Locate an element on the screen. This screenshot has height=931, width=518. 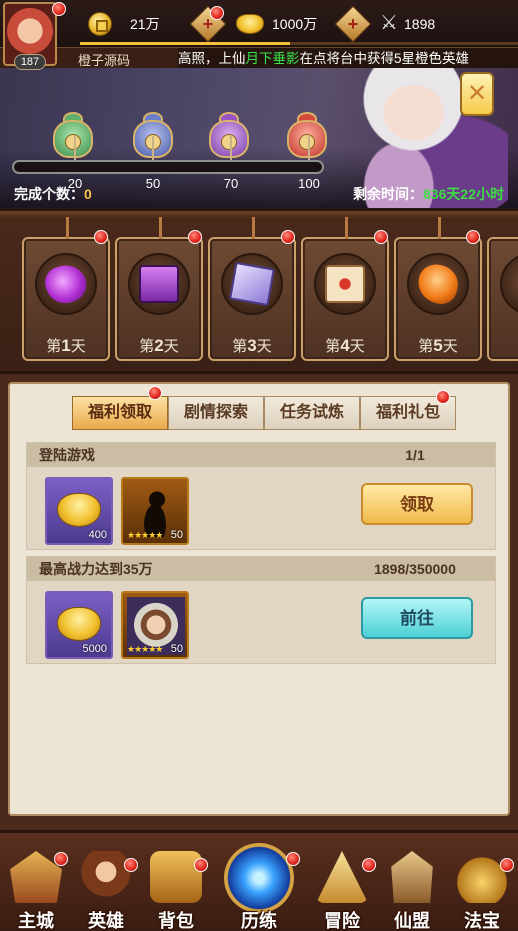
day-card-4: 第4天 is located at coordinates (345, 289).